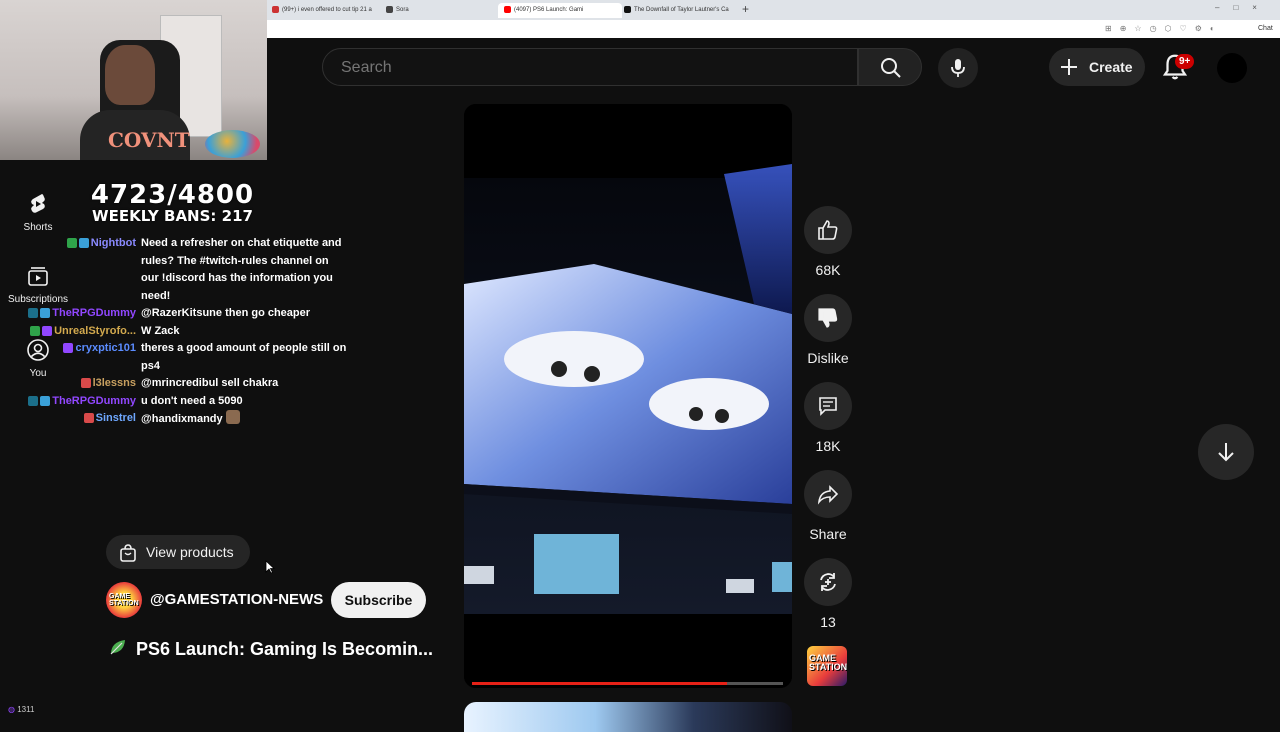 The width and height of the screenshot is (1280, 732). What do you see at coordinates (192, 400) in the screenshot?
I see `chat-text: u don't need a 5090` at bounding box center [192, 400].